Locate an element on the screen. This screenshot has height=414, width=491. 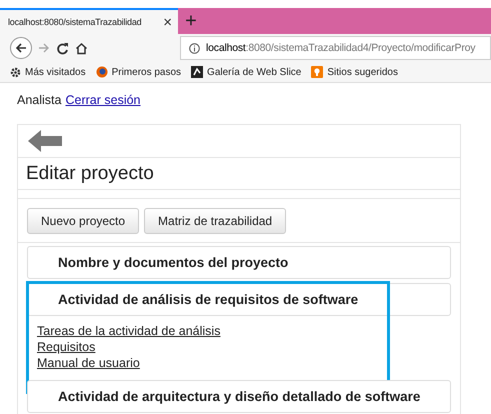
browser-tab: localhost:8080/sistemaTrazabilidad × is located at coordinates (89, 21).